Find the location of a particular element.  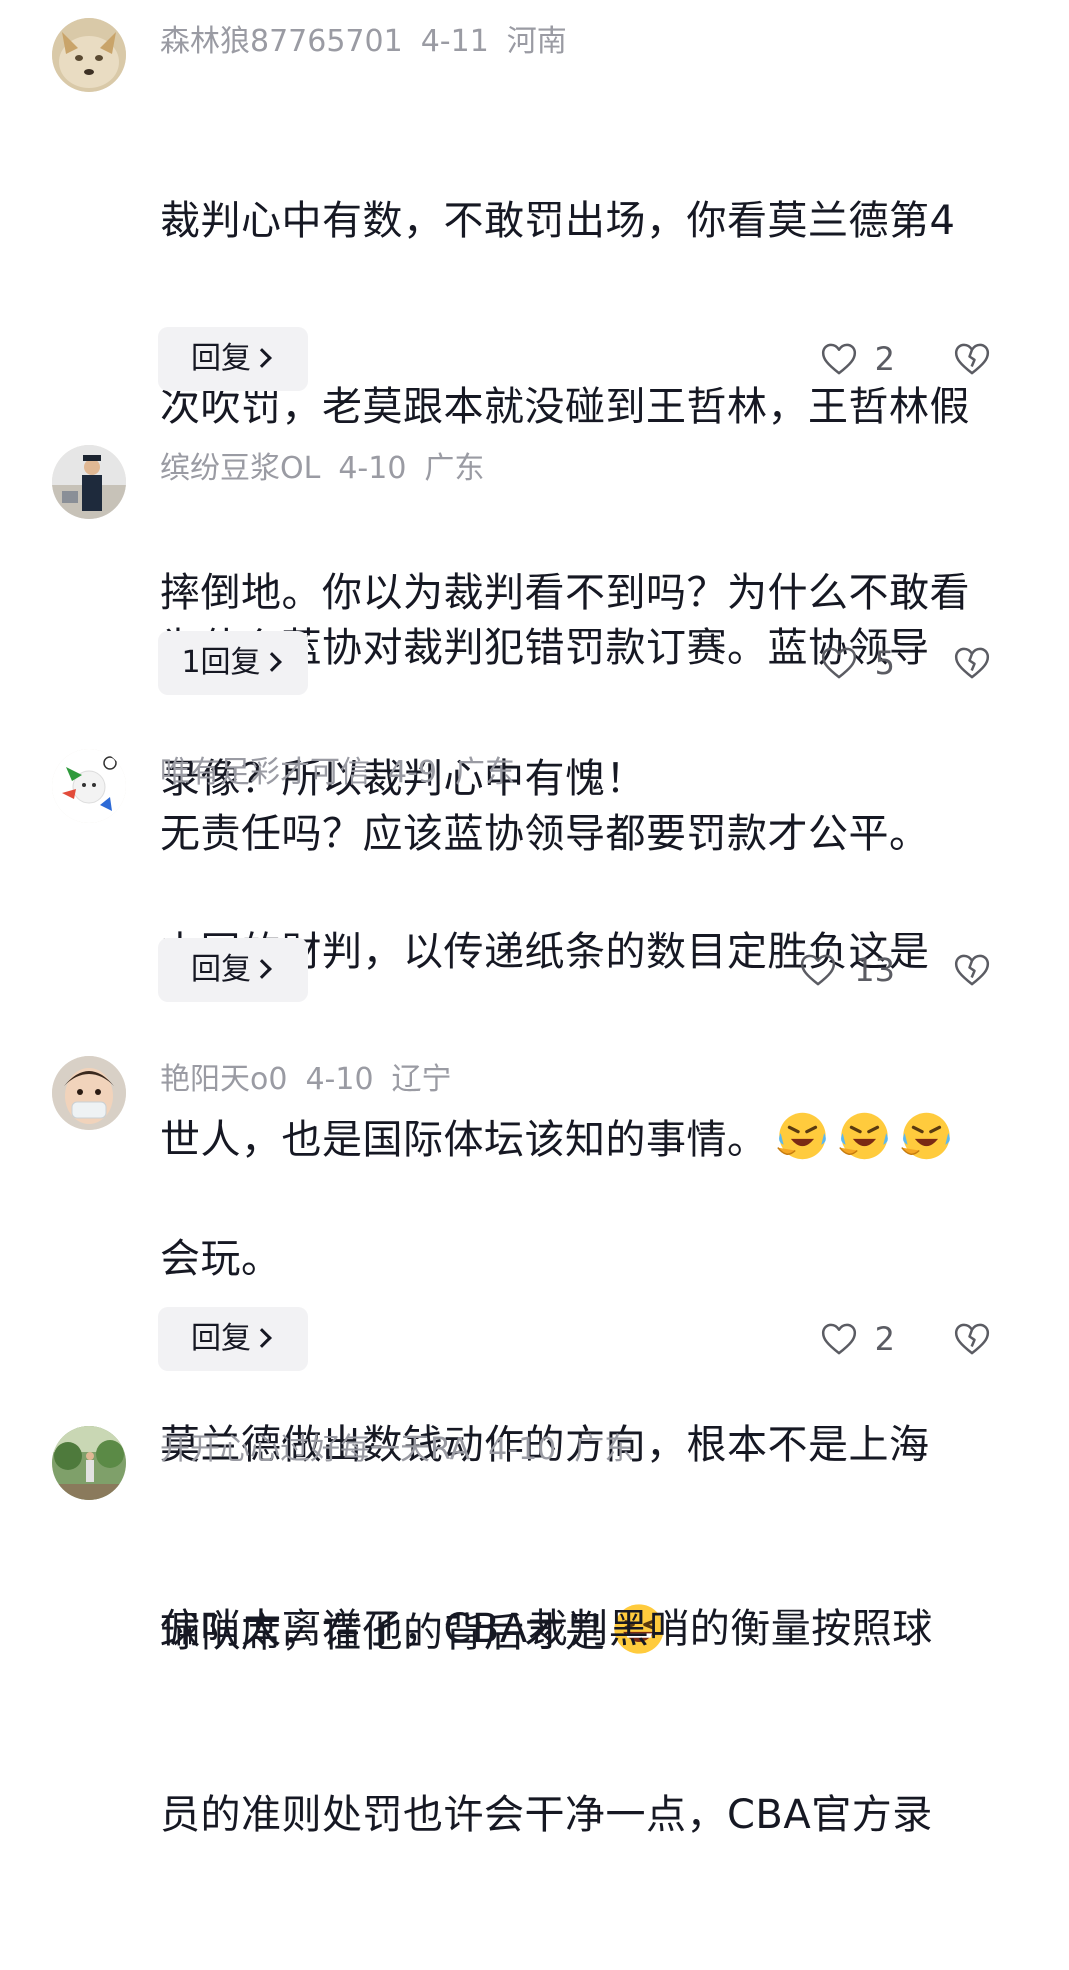

like-count: 5 is located at coordinates (884, 663).